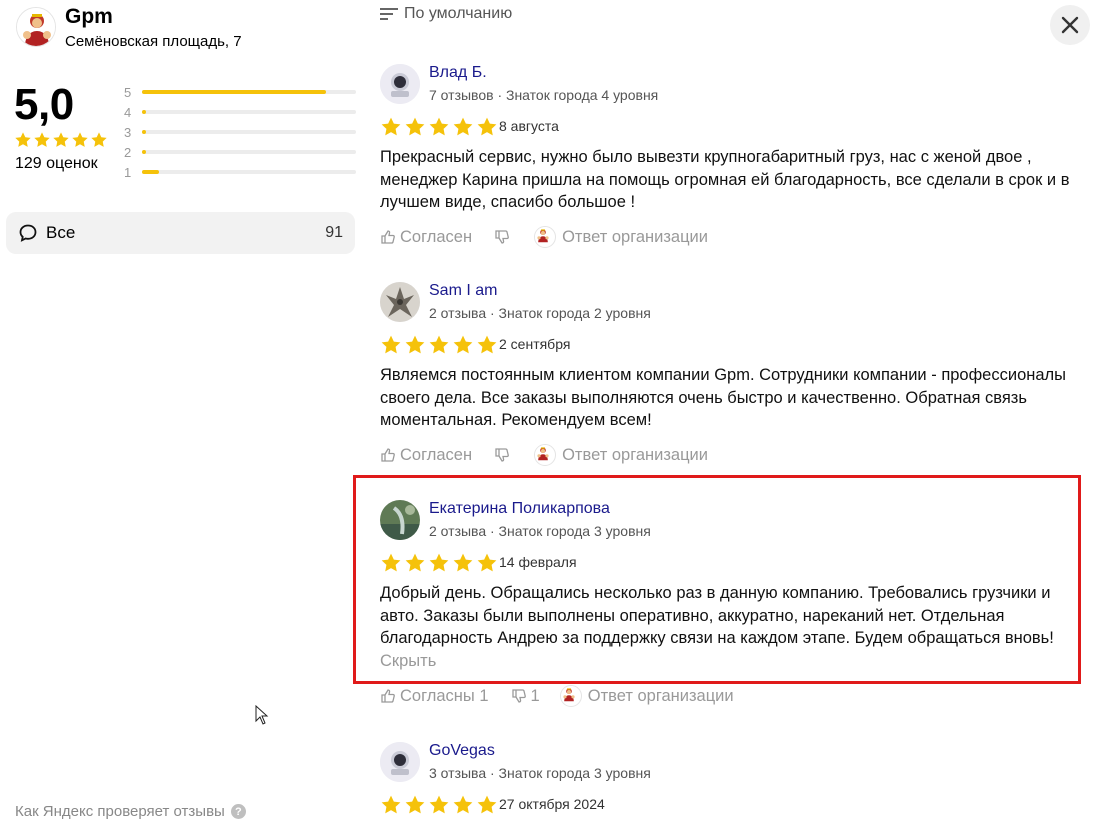 This screenshot has height=822, width=1100. Describe the element at coordinates (544, 95) in the screenshot. I see `review-author-meta: 7 отзывов · Знаток города 4 уровня` at that location.